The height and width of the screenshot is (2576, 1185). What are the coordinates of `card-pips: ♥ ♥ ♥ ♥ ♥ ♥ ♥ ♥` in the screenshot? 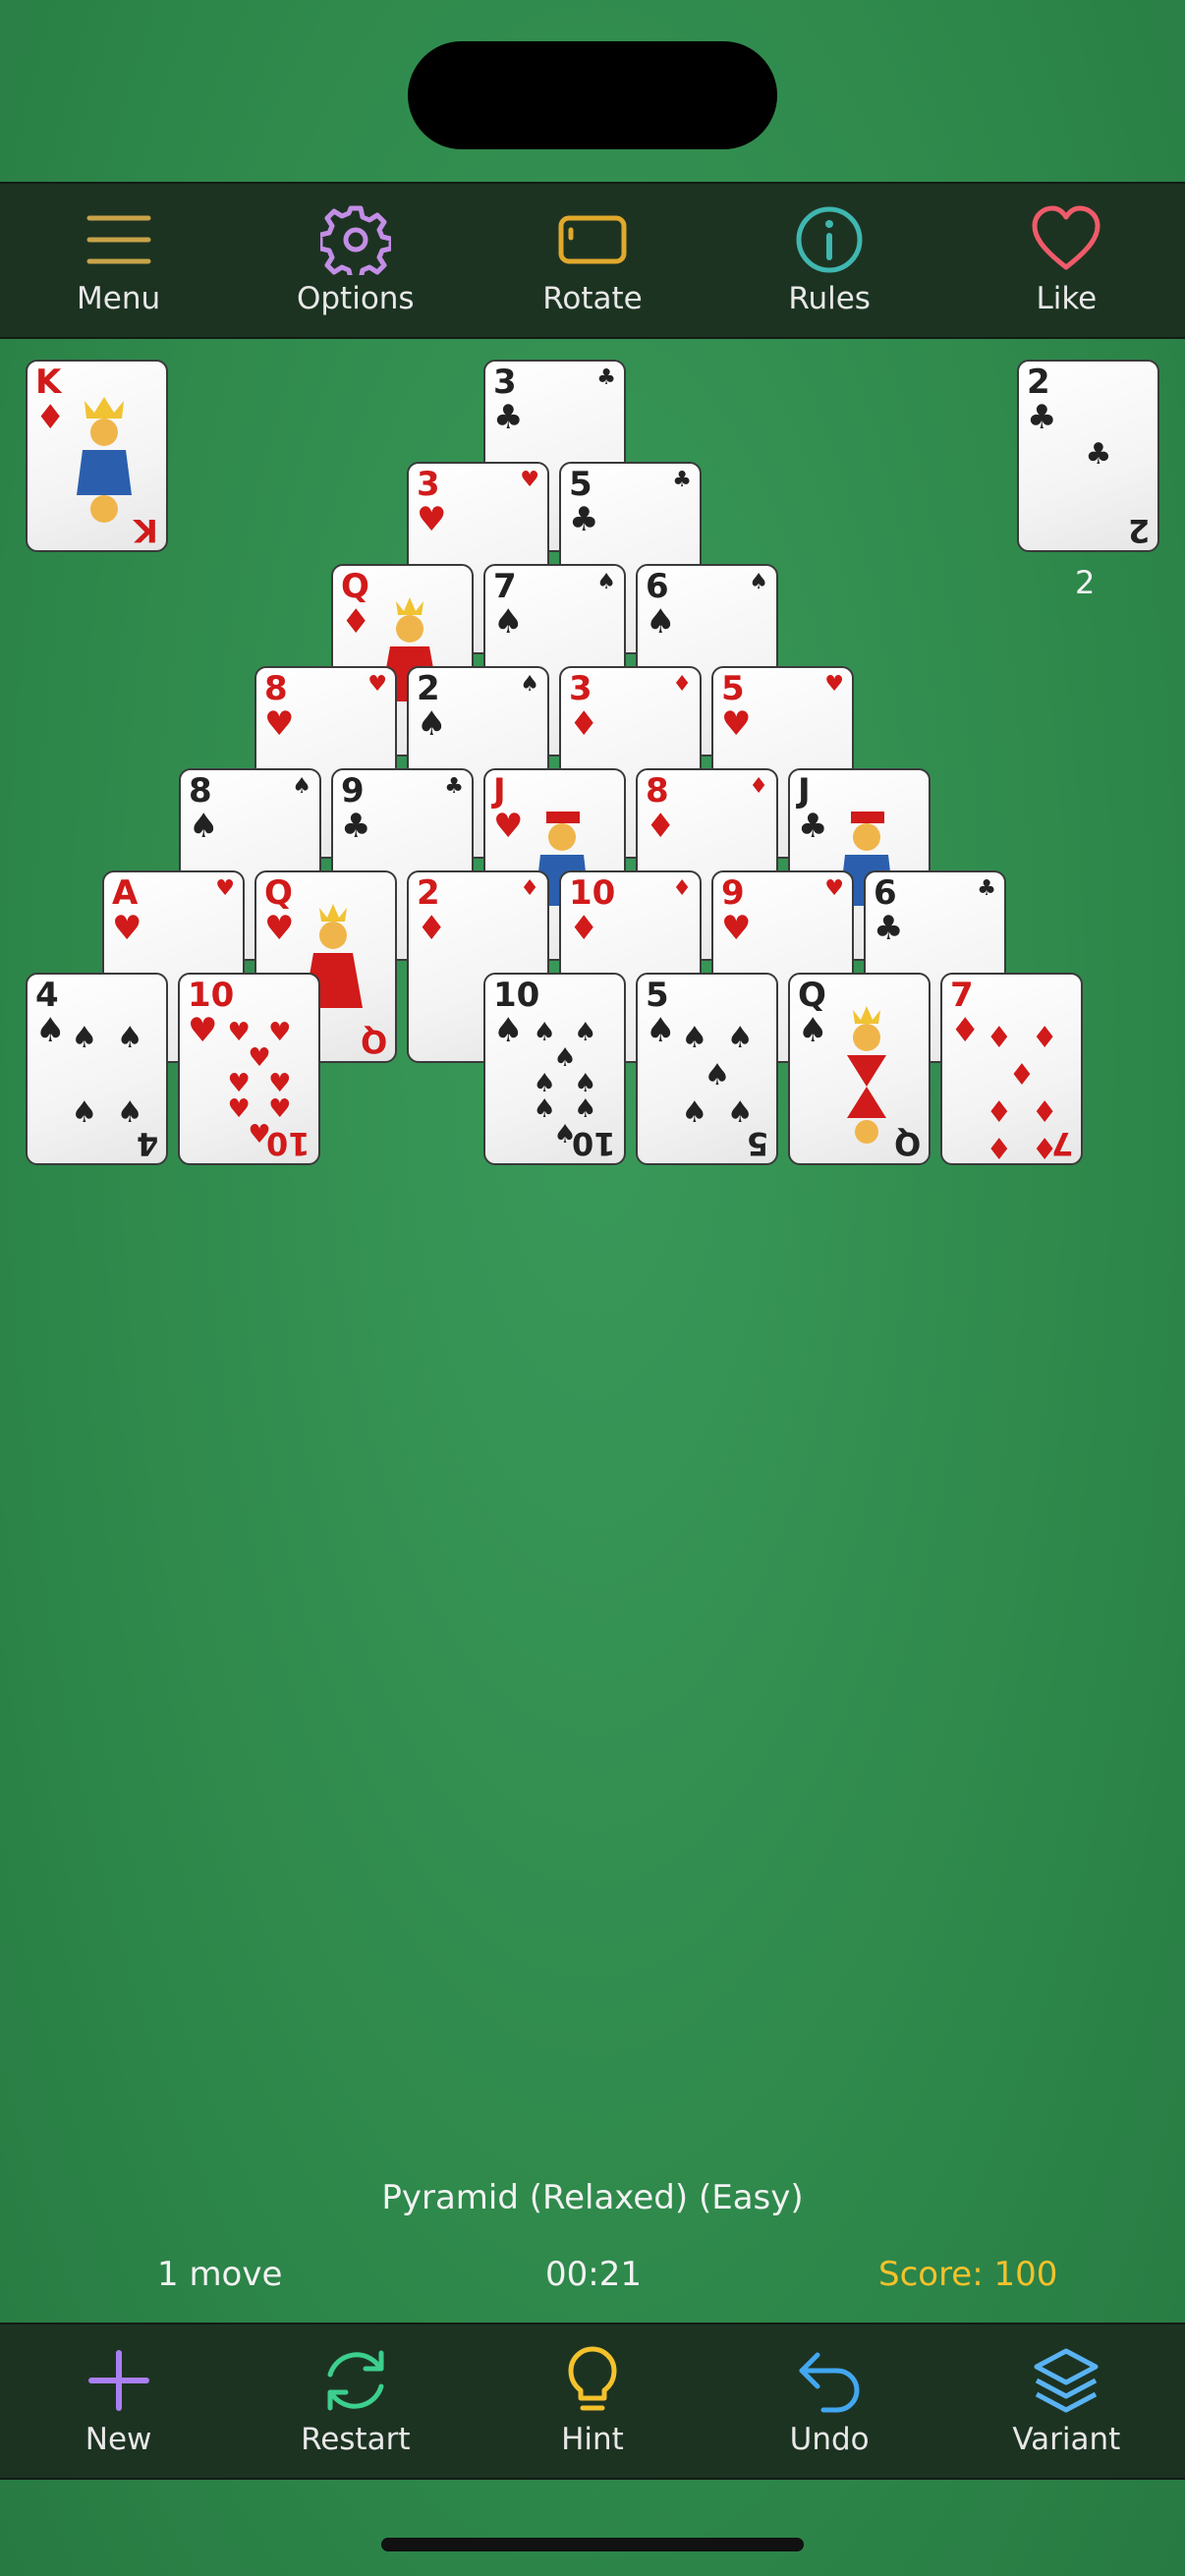 It's located at (259, 1083).